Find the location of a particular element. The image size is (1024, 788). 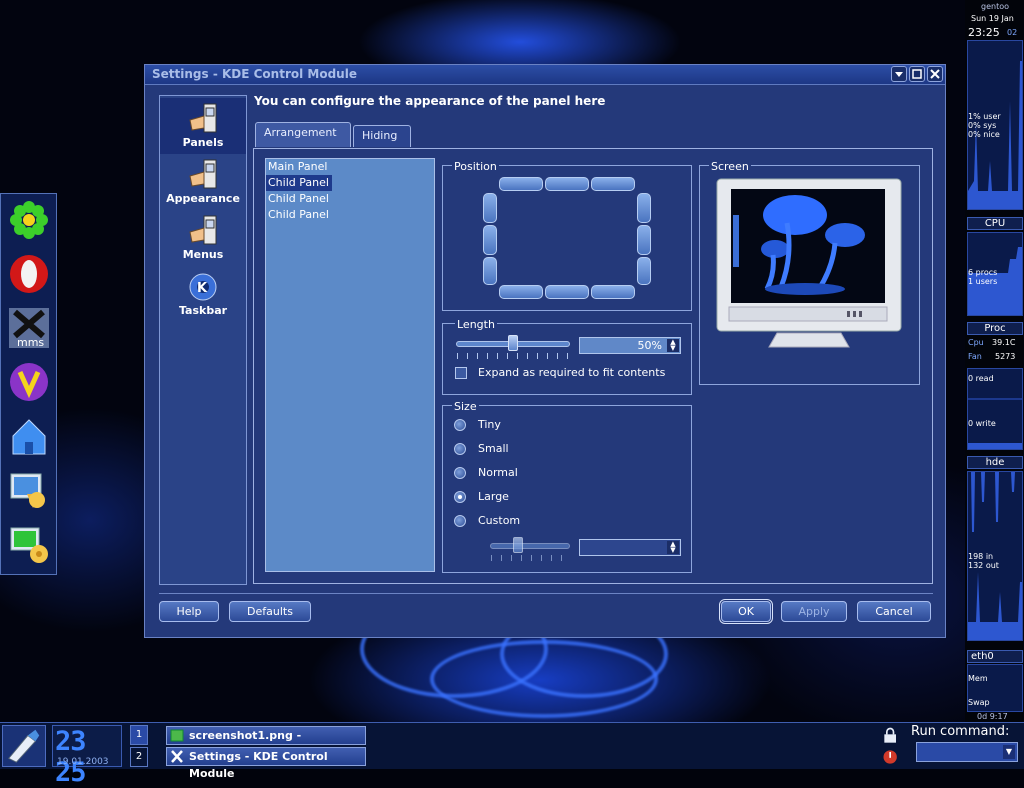

net-label: eth0 is located at coordinates (995, 656).